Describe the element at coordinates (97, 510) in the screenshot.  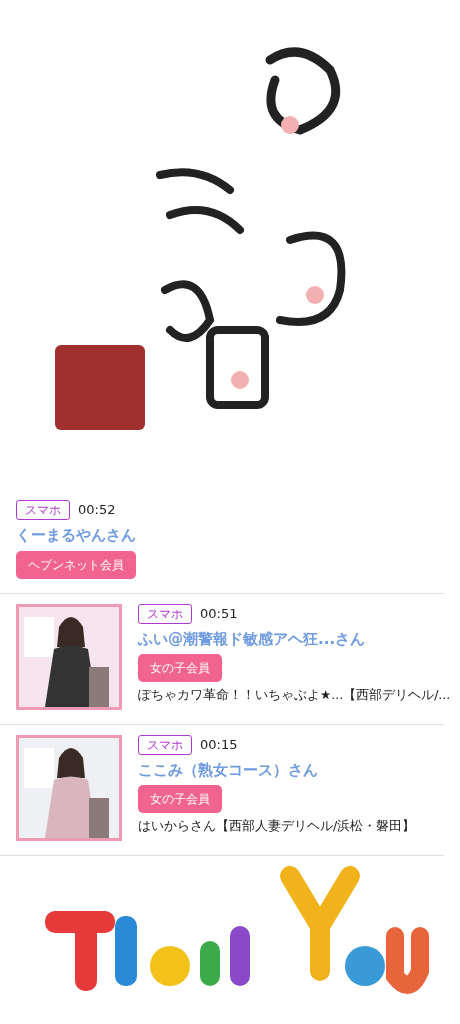
I see `visit-time: 00:52` at that location.